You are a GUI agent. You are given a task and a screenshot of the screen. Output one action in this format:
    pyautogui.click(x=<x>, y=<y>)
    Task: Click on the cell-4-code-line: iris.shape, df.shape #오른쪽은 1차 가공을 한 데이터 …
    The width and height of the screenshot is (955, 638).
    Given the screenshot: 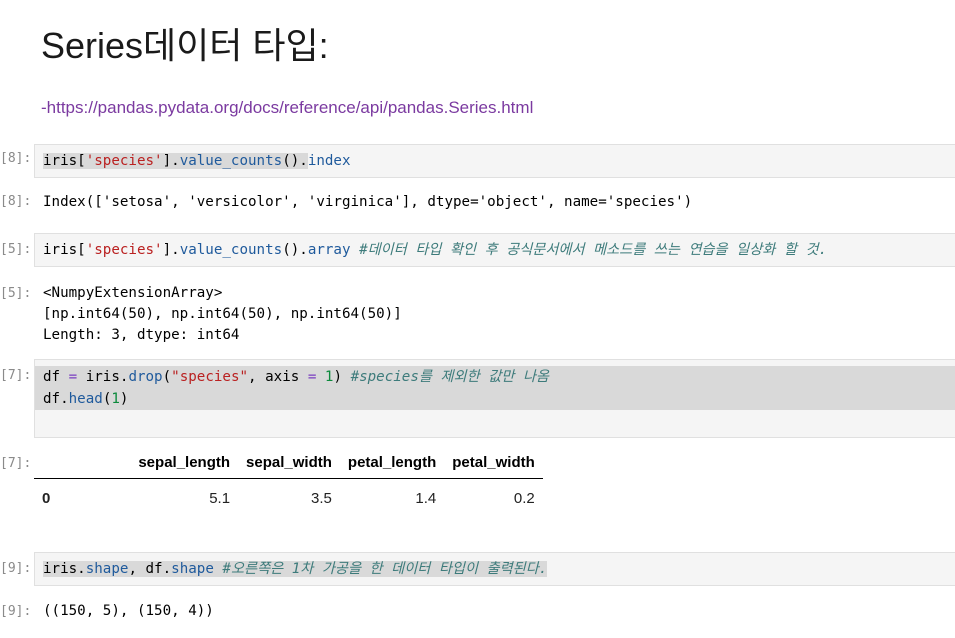 What is the action you would take?
    pyautogui.click(x=295, y=569)
    